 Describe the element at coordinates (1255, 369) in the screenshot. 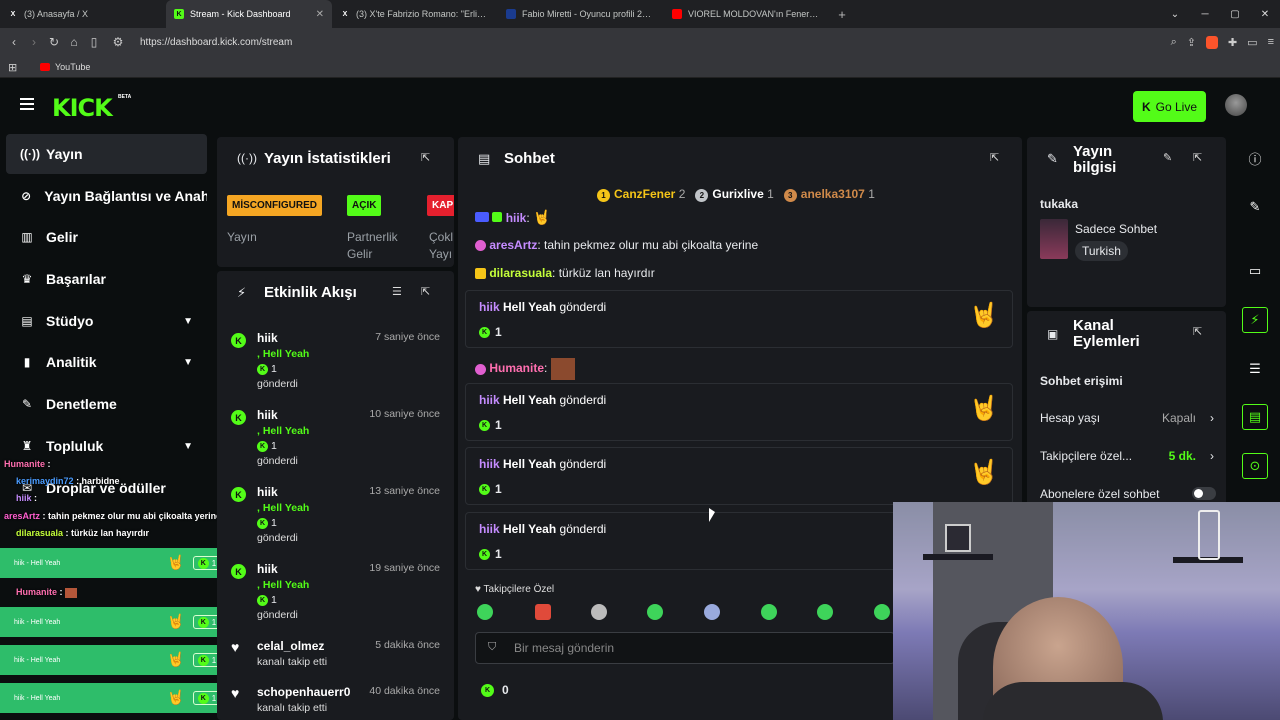

I see `list-icon: ☰` at that location.